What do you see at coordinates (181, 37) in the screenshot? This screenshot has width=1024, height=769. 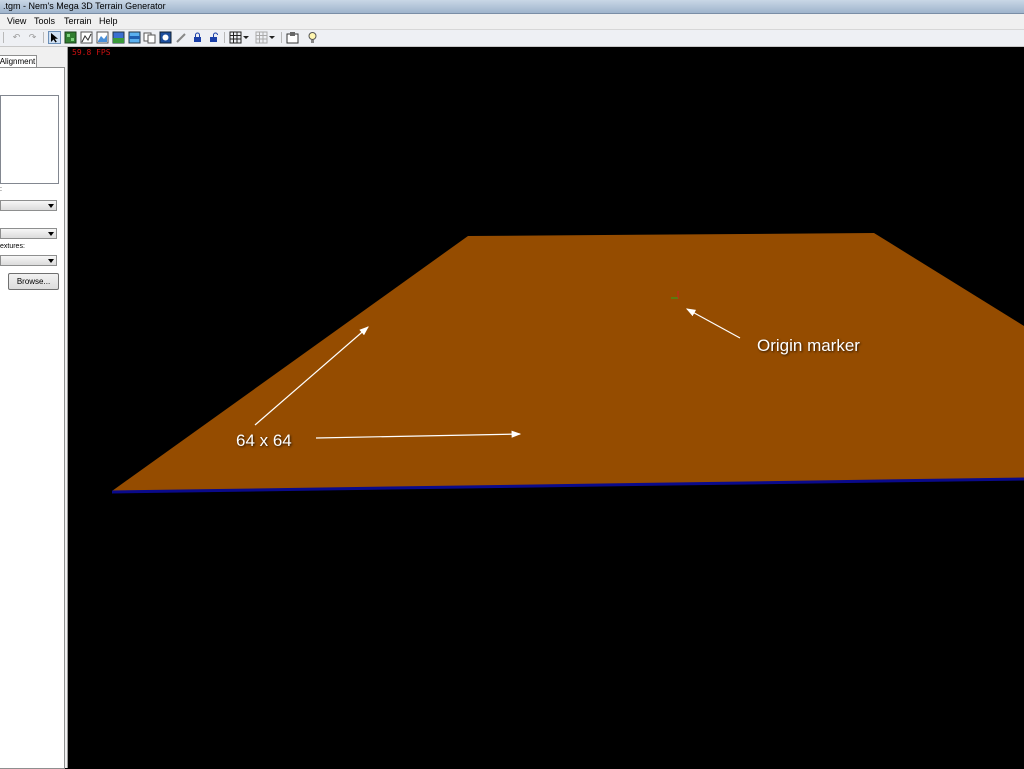 I see `pencil-icon` at bounding box center [181, 37].